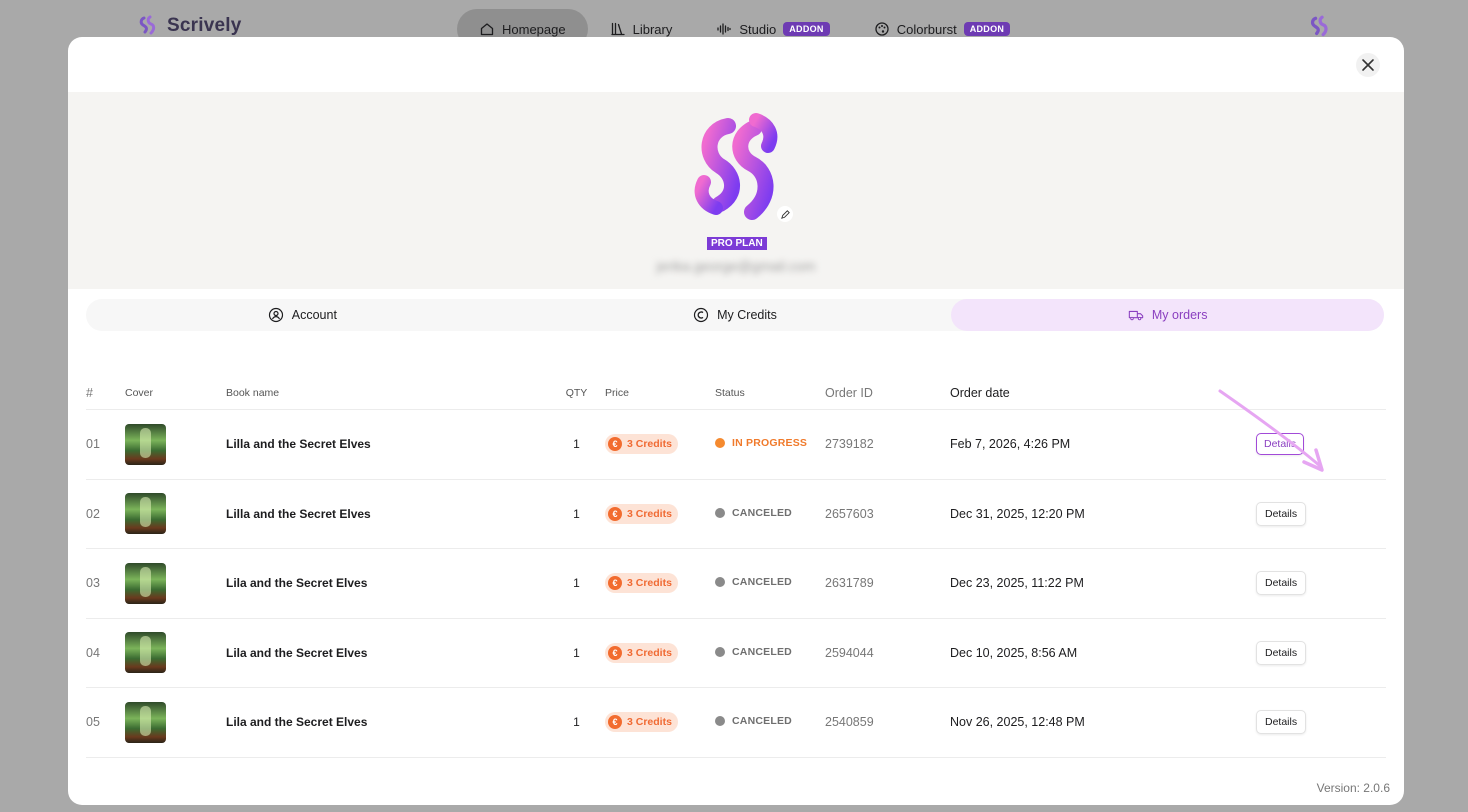 This screenshot has width=1468, height=812. I want to click on order-id: 2631789, so click(849, 583).